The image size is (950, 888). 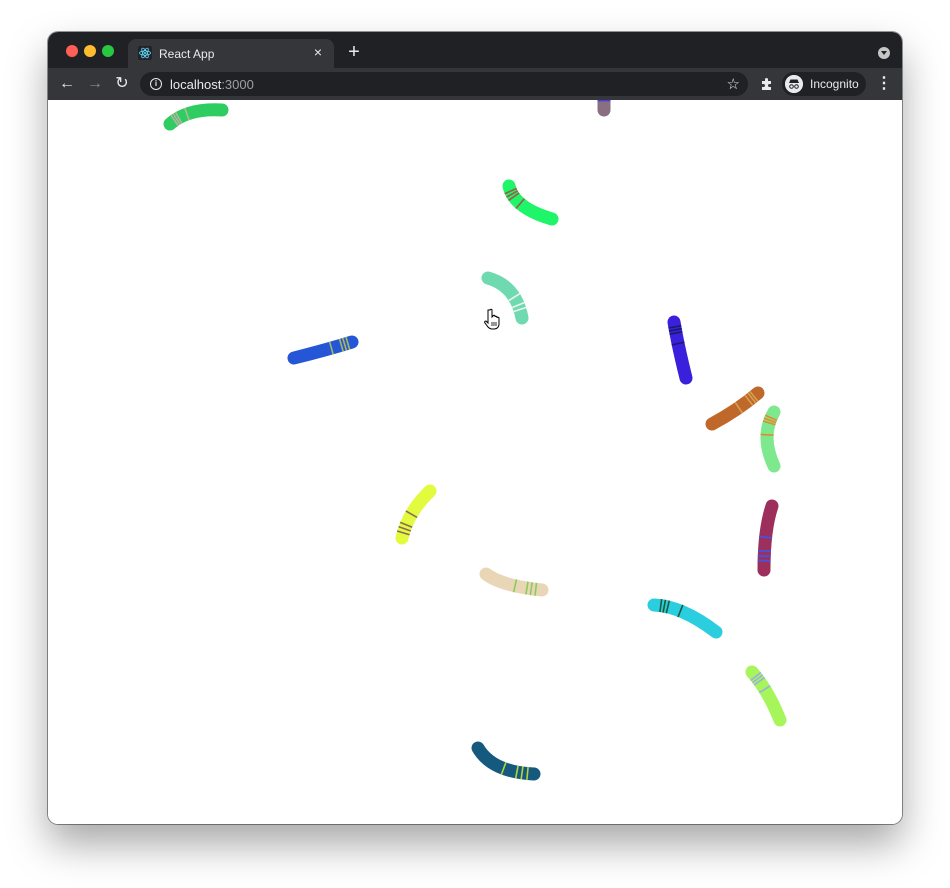 What do you see at coordinates (72, 51) in the screenshot?
I see `close-window-button` at bounding box center [72, 51].